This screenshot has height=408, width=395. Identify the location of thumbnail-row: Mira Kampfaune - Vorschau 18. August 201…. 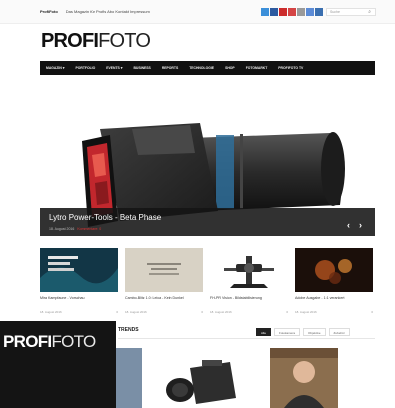
(207, 281).